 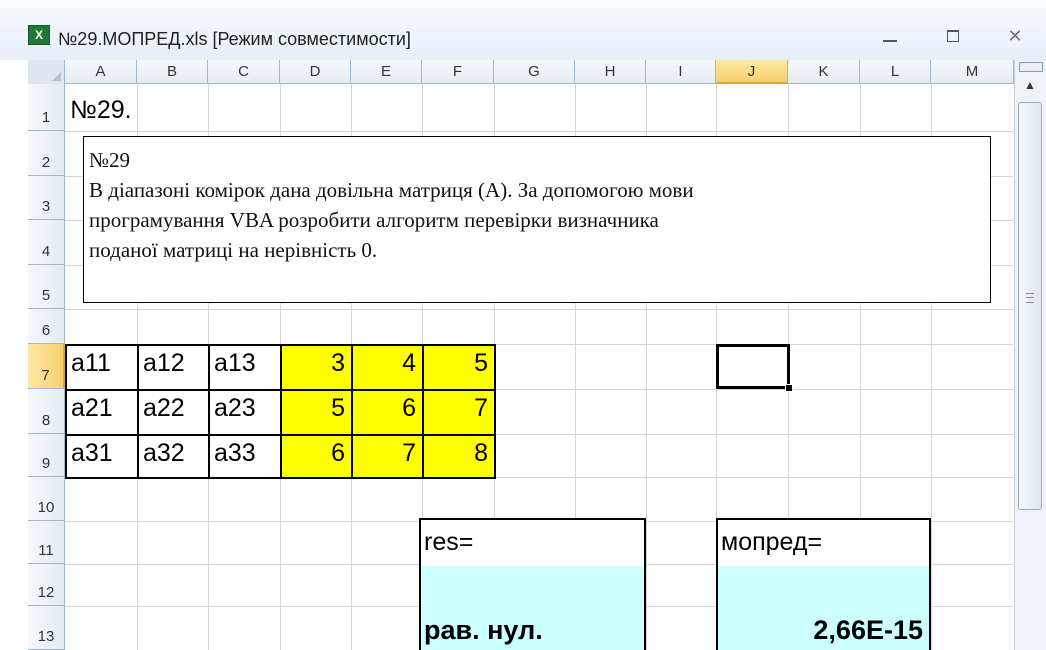 What do you see at coordinates (244, 72) in the screenshot?
I see `column-header-c: C` at bounding box center [244, 72].